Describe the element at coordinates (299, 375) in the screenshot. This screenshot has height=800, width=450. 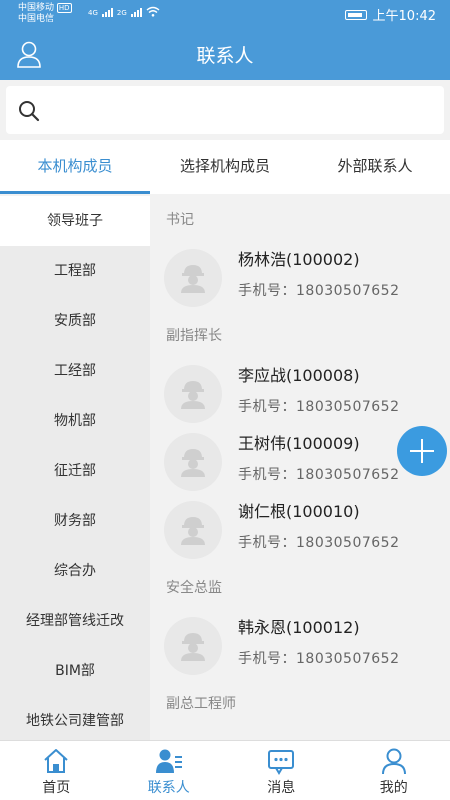
I see `contact-name: 李应战(100008)` at that location.